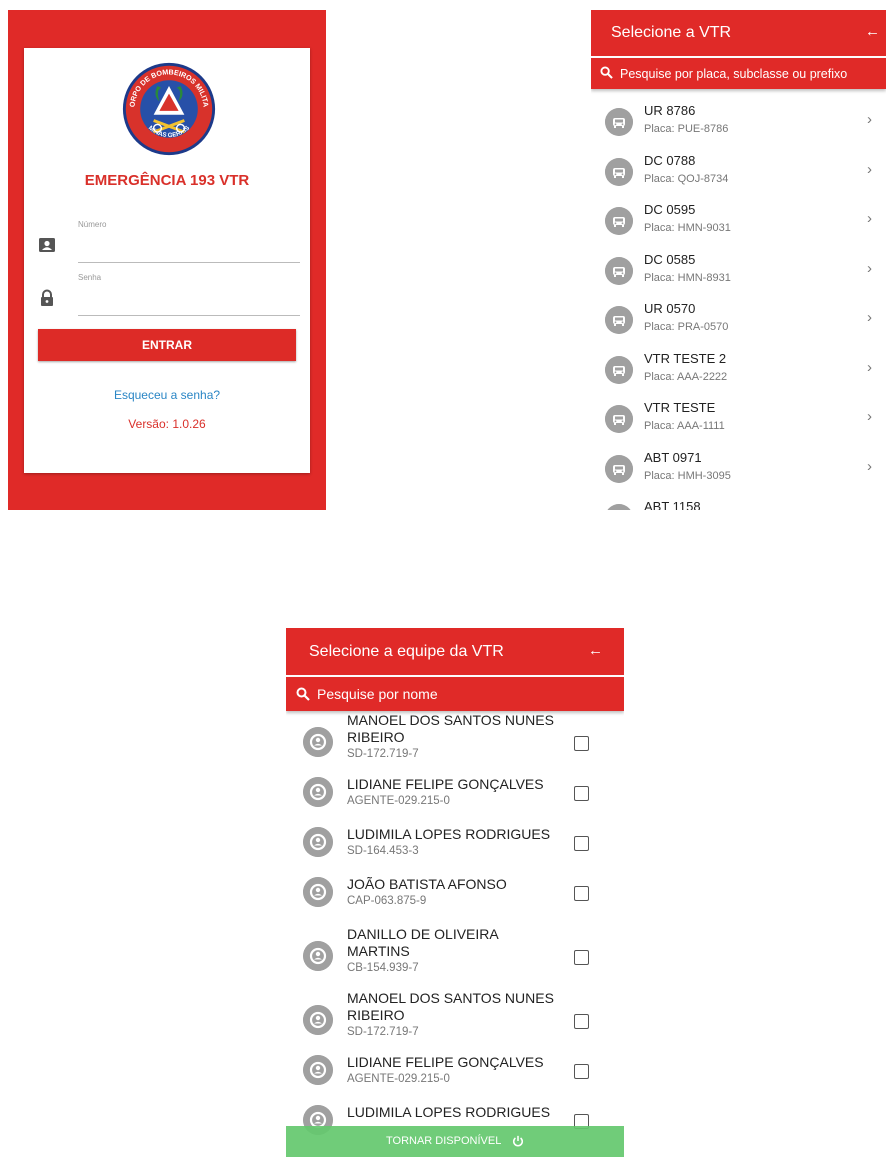  What do you see at coordinates (167, 424) in the screenshot?
I see `version-text: Versão: 1.0.26` at bounding box center [167, 424].